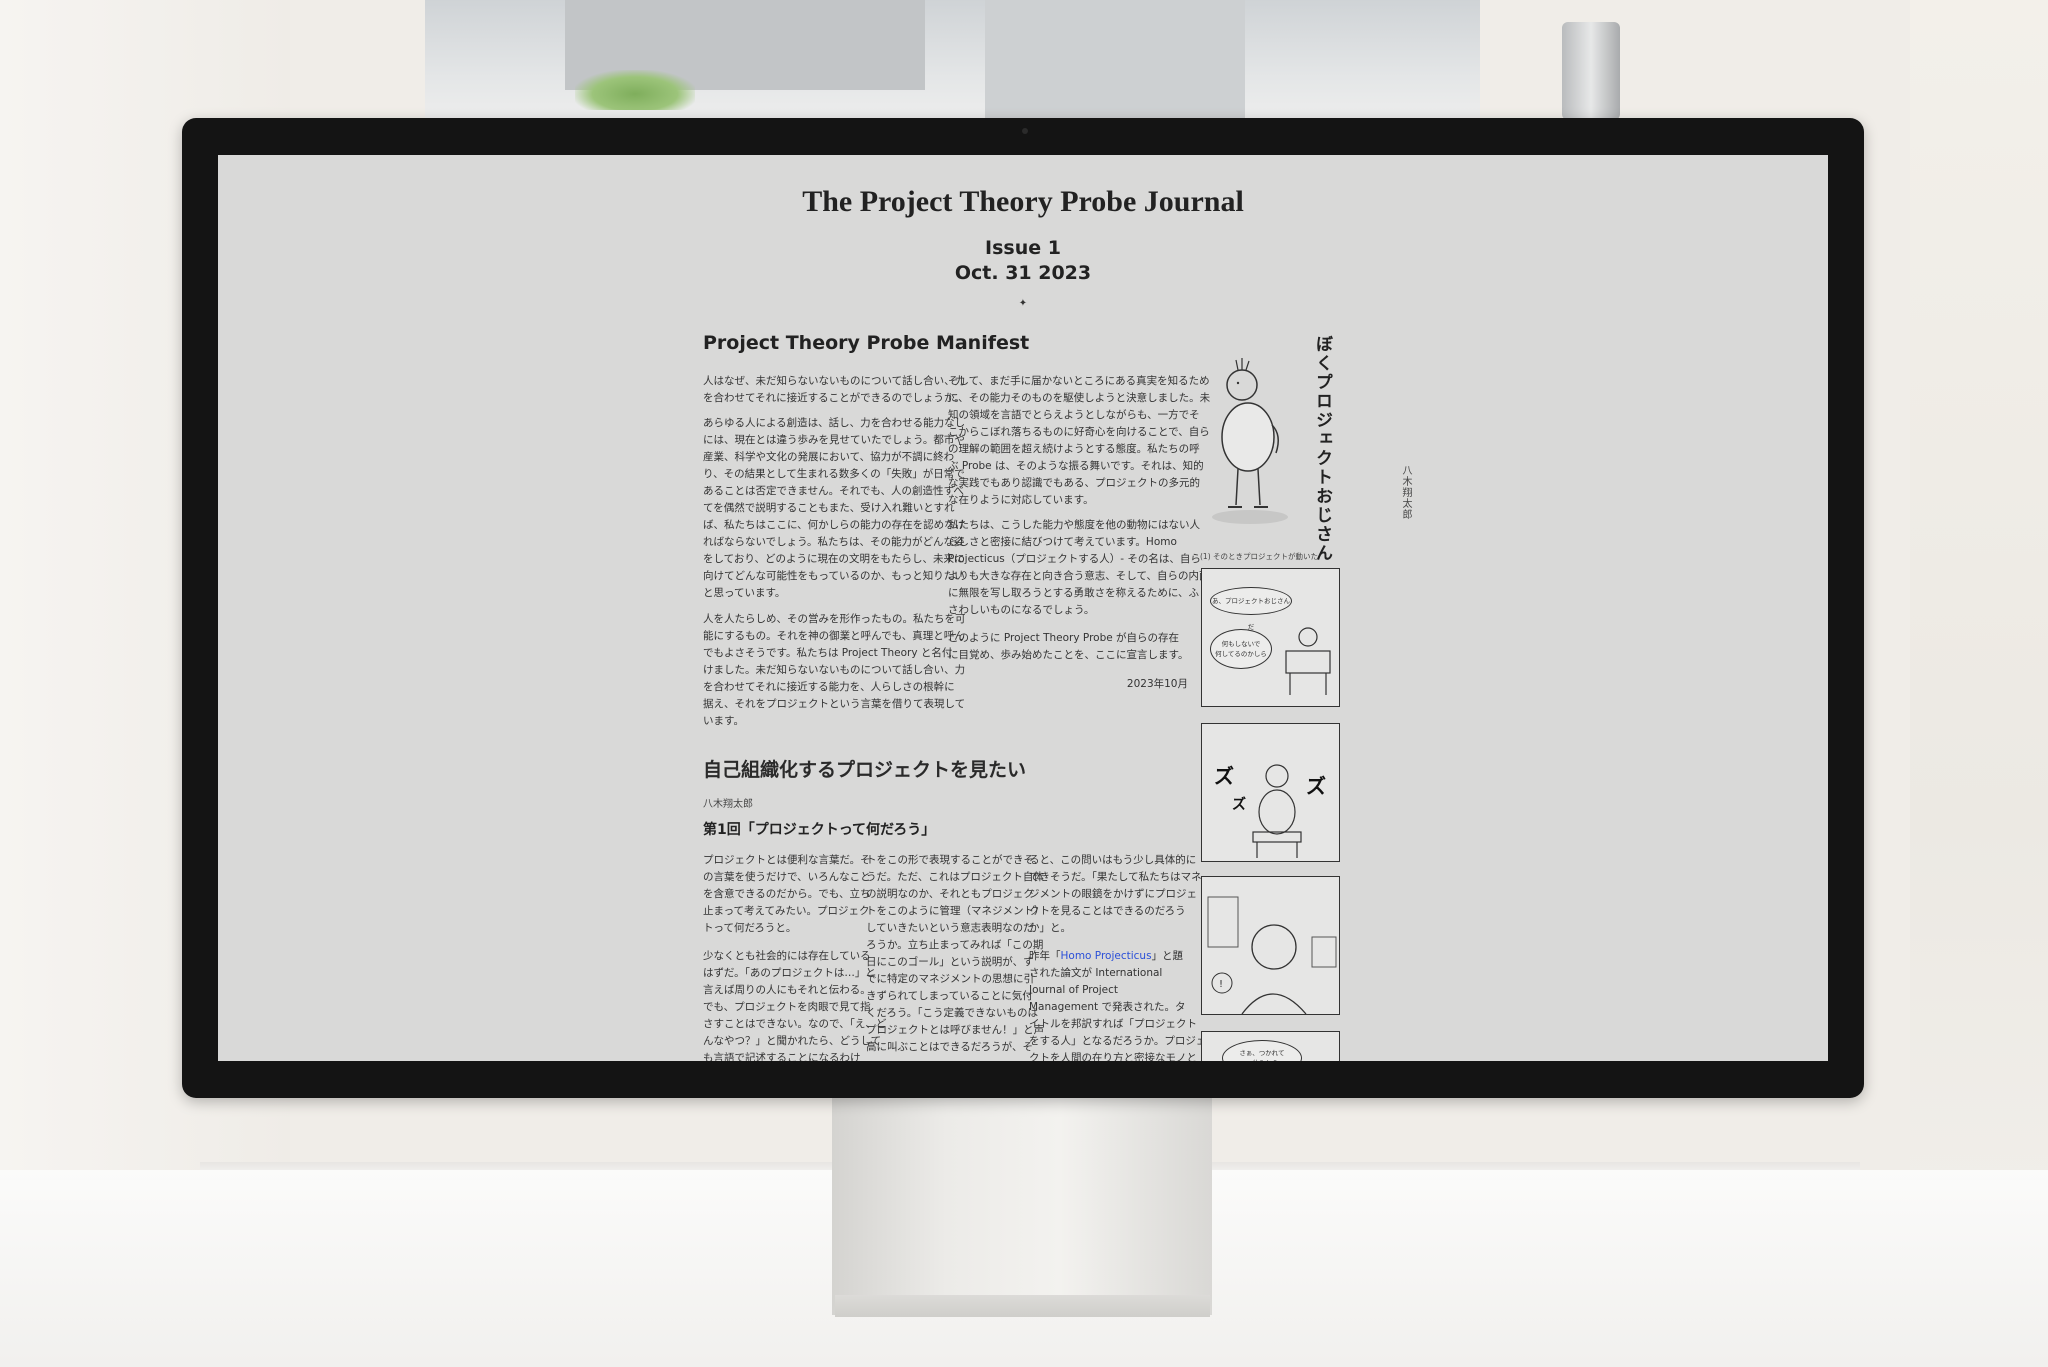 The image size is (2048, 1367). I want to click on comic-author: 八木翔太郎, so click(1405, 492).